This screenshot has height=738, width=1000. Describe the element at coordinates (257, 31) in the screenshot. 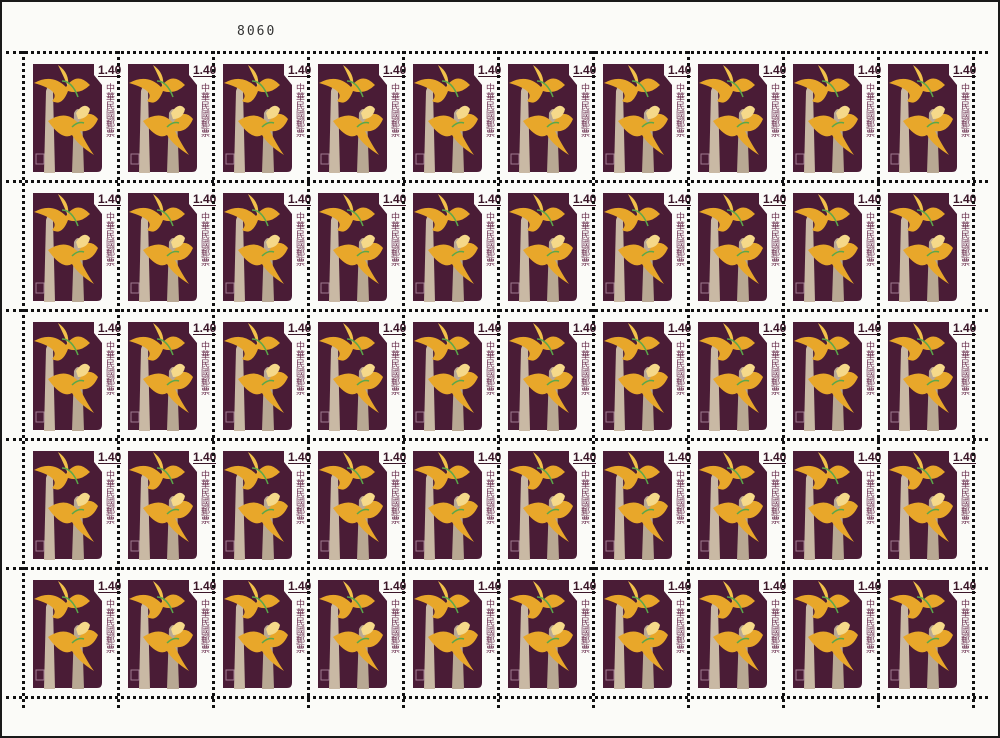

I see `sheet-control-number: 8060` at that location.